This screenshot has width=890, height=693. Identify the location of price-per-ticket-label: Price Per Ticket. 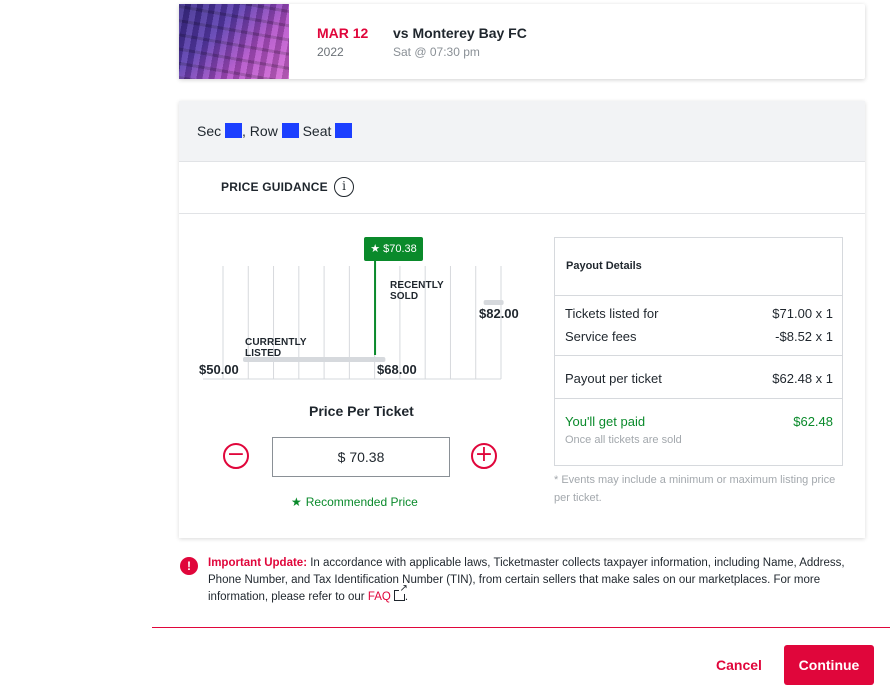
(361, 411).